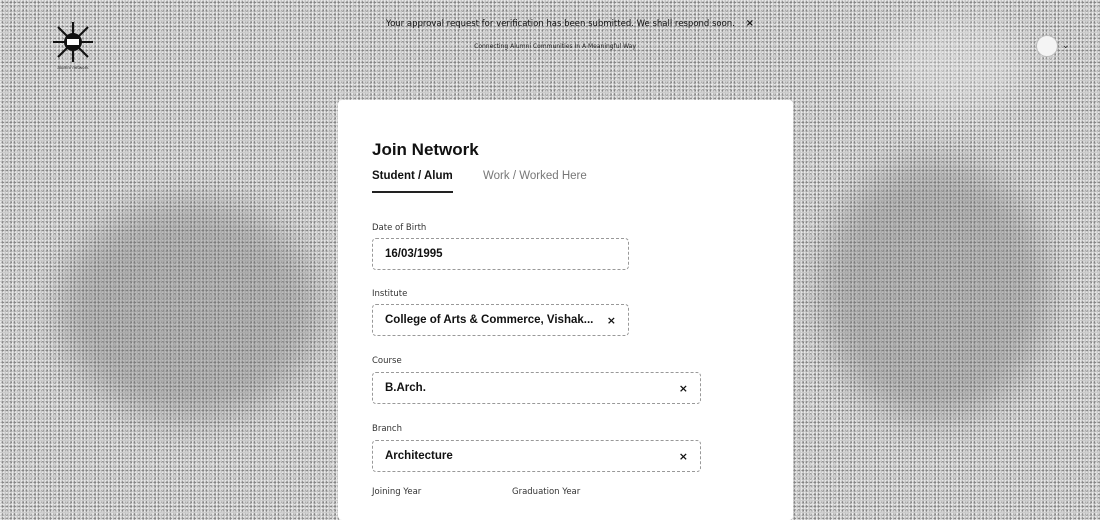 Image resolution: width=1100 pixels, height=520 pixels. Describe the element at coordinates (611, 320) in the screenshot. I see `clear-institute-icon: ×` at that location.